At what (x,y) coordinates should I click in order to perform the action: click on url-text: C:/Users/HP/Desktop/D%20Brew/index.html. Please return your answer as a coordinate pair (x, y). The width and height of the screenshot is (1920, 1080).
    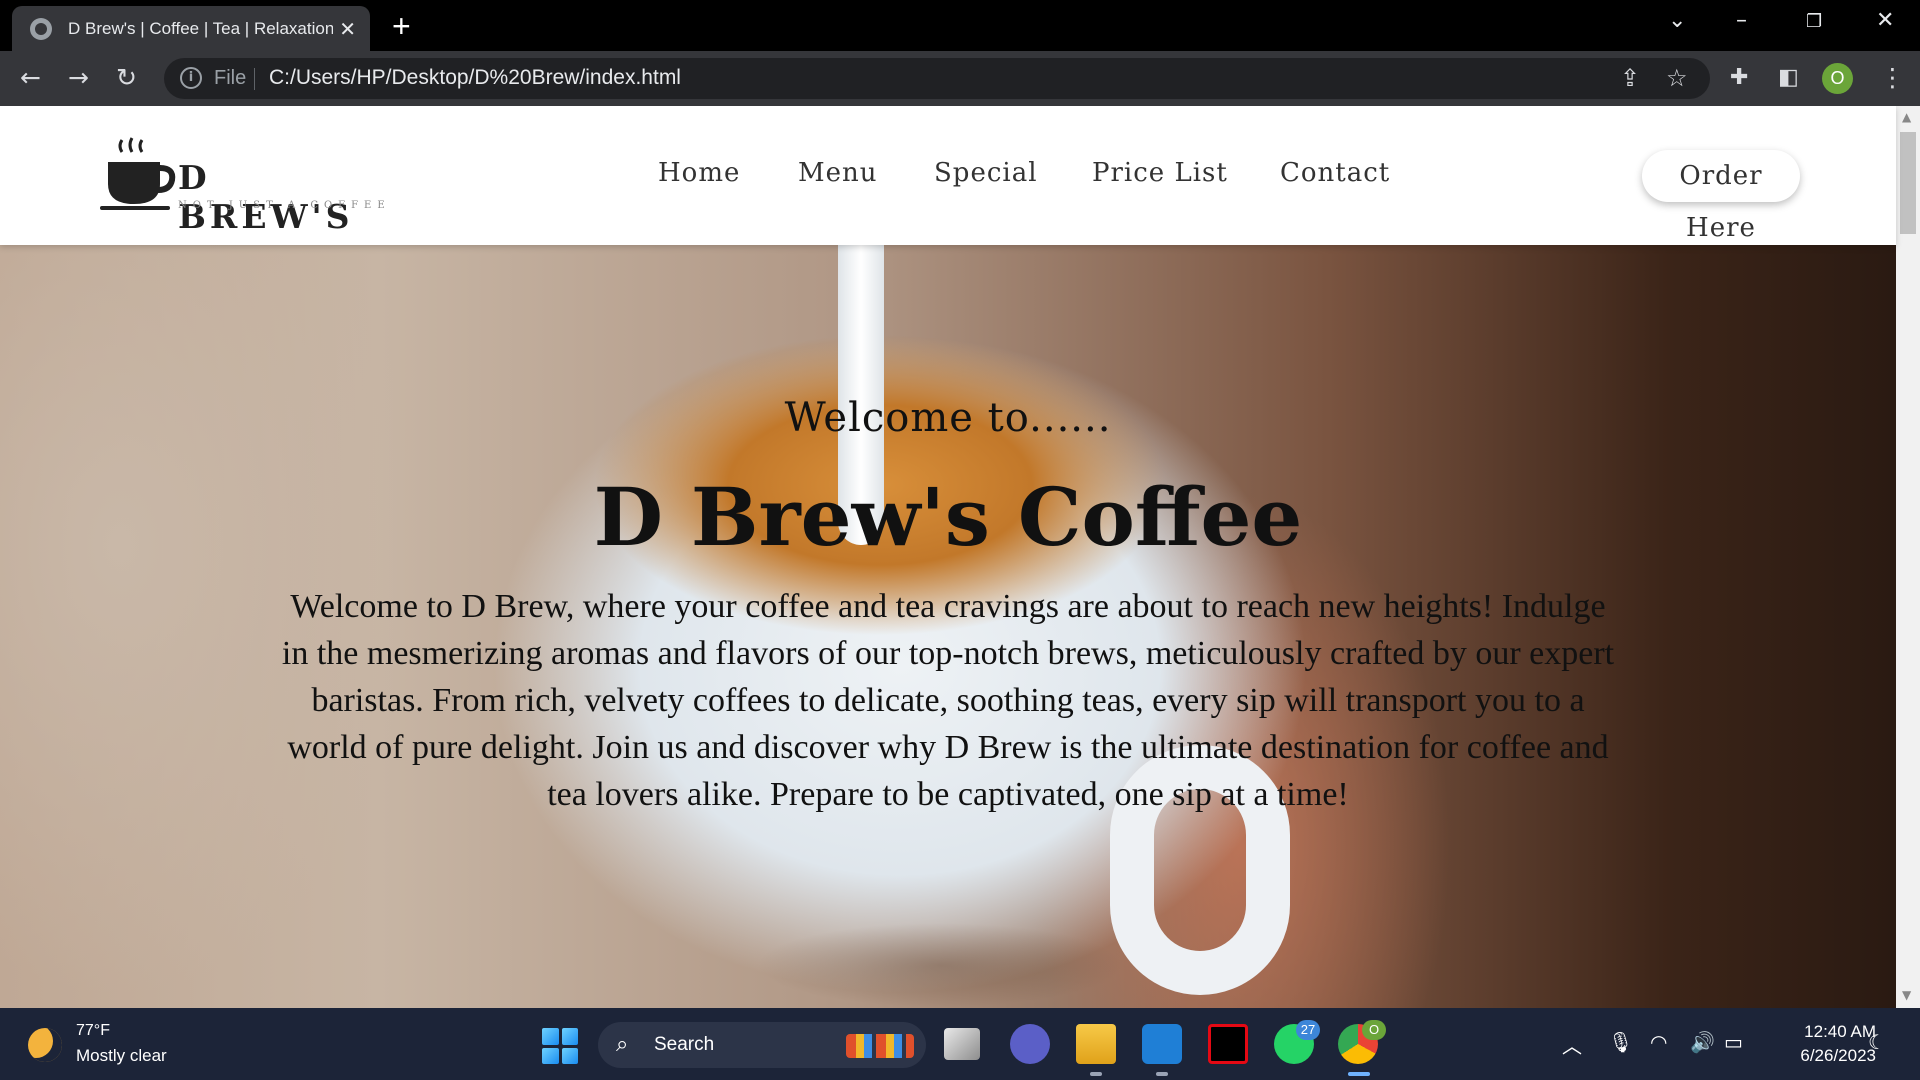
    Looking at the image, I should click on (475, 78).